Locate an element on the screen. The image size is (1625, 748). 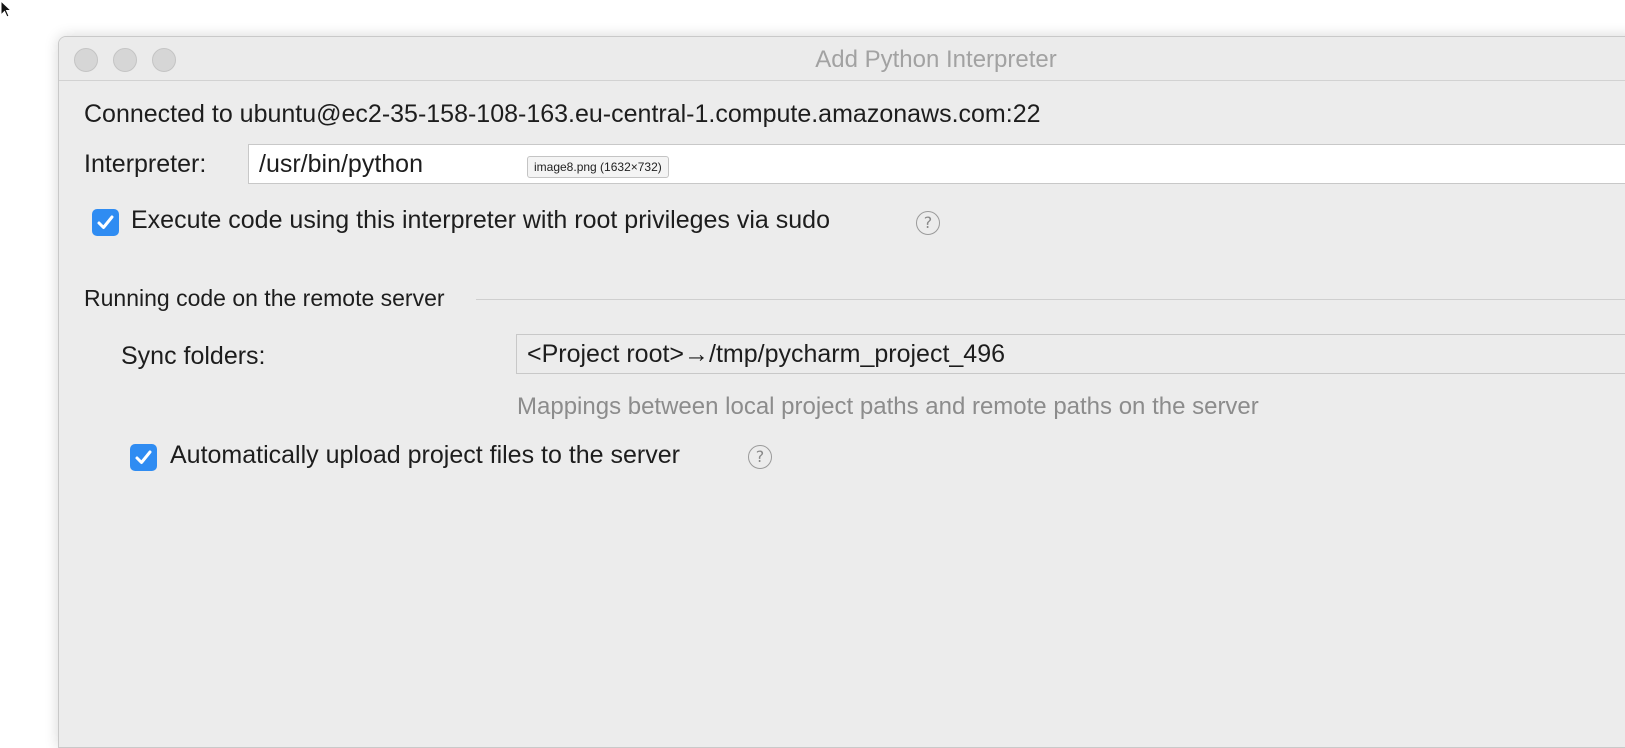
title-bar: Add Python Interpreter is located at coordinates (842, 59).